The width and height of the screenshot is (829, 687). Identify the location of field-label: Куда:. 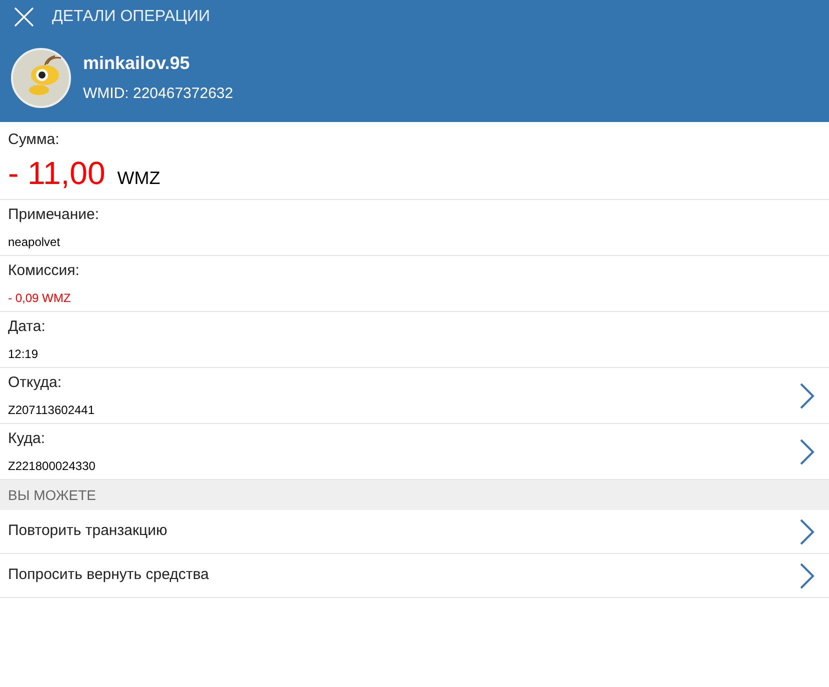
(27, 439).